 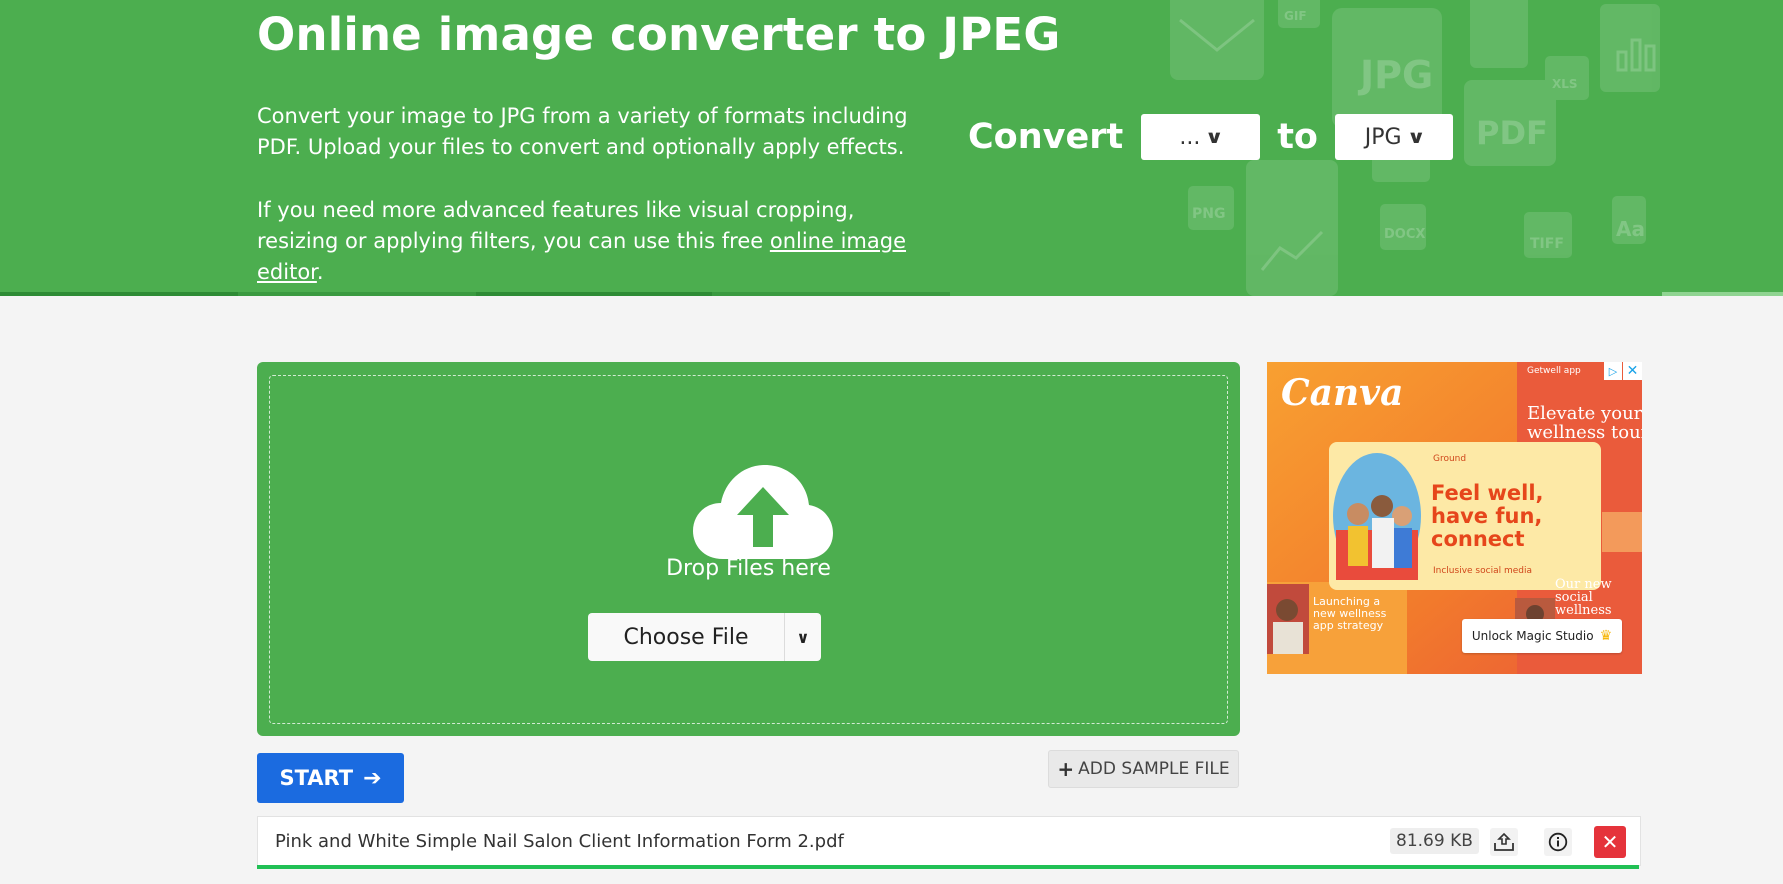 What do you see at coordinates (1630, 229) in the screenshot?
I see `svg-text: Aa` at bounding box center [1630, 229].